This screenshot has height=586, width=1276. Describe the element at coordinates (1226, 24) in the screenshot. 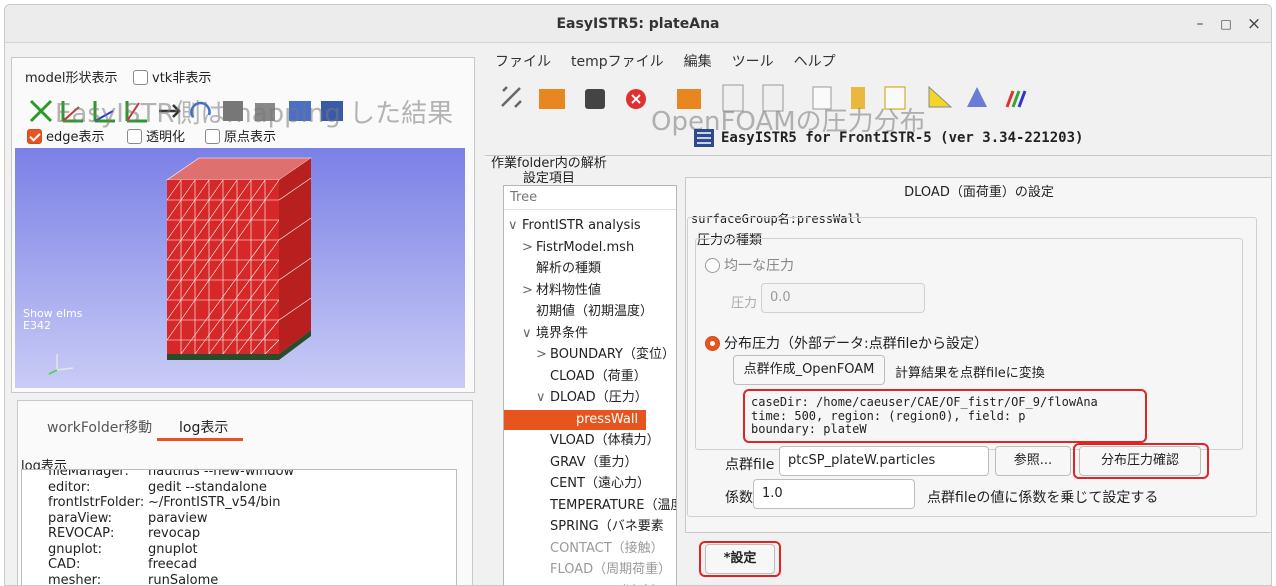

I see `maximize-button: □` at that location.